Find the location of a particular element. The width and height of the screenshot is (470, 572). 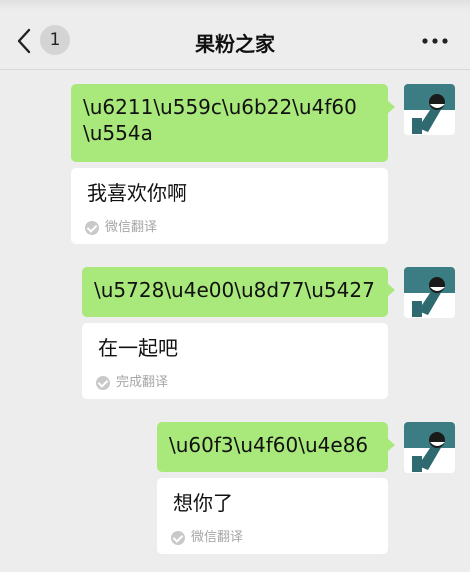

message-text: \u60f3\u4f60\u4e86 is located at coordinates (269, 445).